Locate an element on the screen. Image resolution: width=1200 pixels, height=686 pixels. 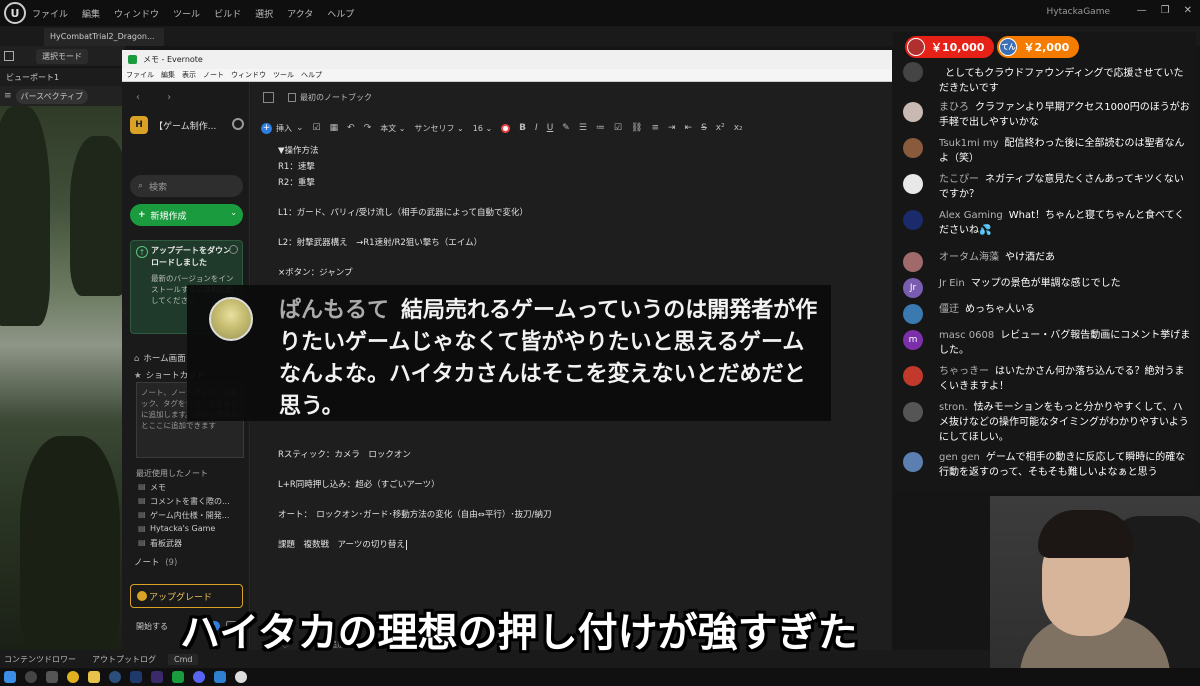
expand-icon is located at coordinates (268, 97).